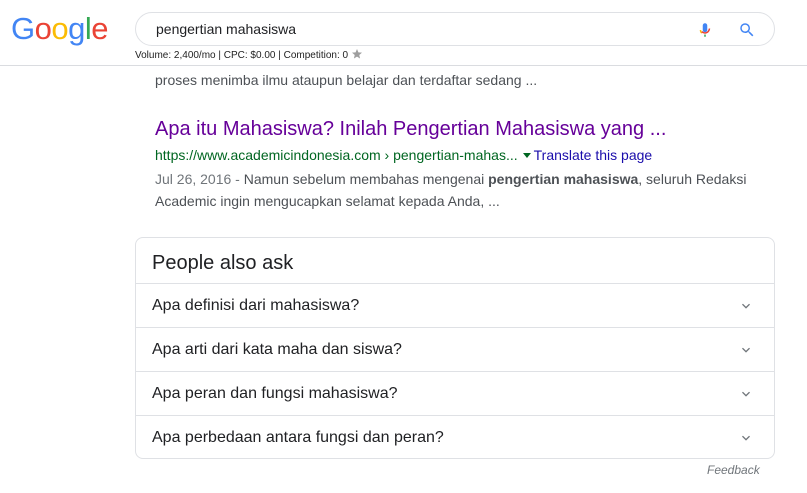 This screenshot has height=493, width=807. I want to click on paa-question: Apa peran dan fungsi mahasiswa?, so click(455, 393).